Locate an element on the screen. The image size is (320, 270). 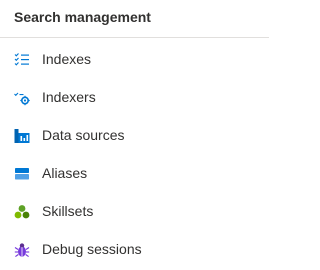
nav-item-label: Indexers is located at coordinates (69, 97).